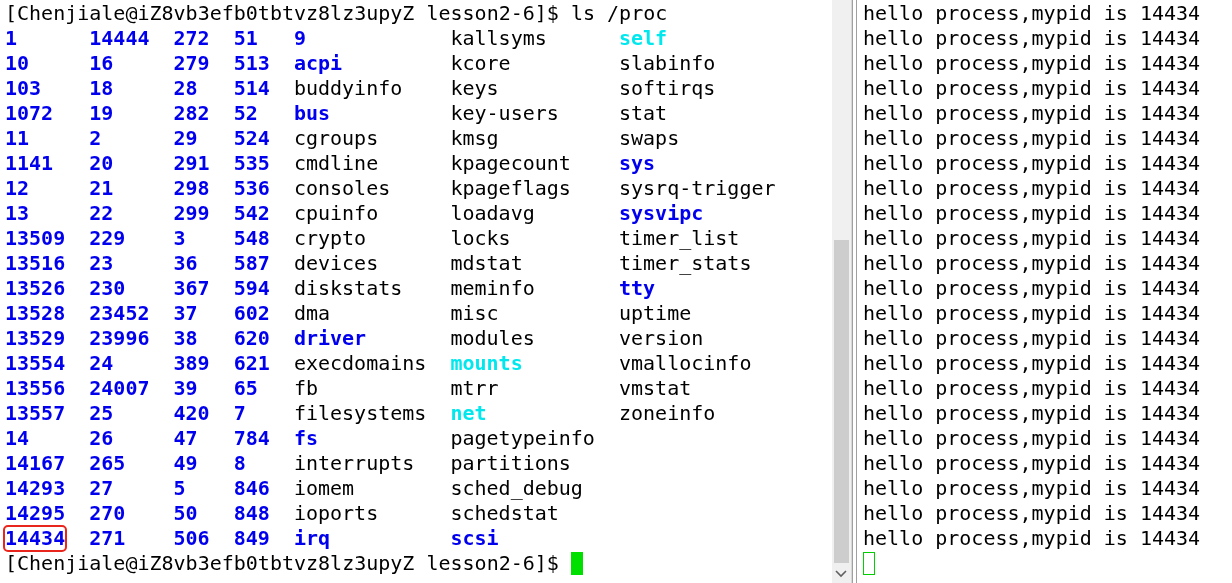  What do you see at coordinates (336, 513) in the screenshot?
I see `file-name: ioports` at bounding box center [336, 513].